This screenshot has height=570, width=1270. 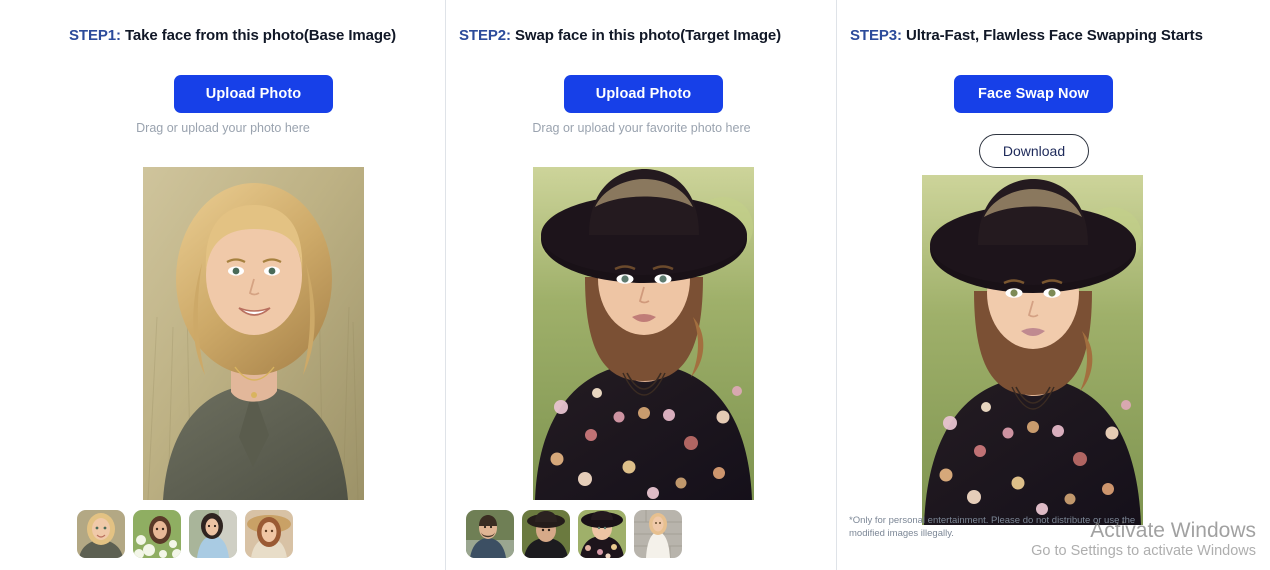 I want to click on thumbnail-bearded-man-denim-jacket, so click(x=490, y=534).